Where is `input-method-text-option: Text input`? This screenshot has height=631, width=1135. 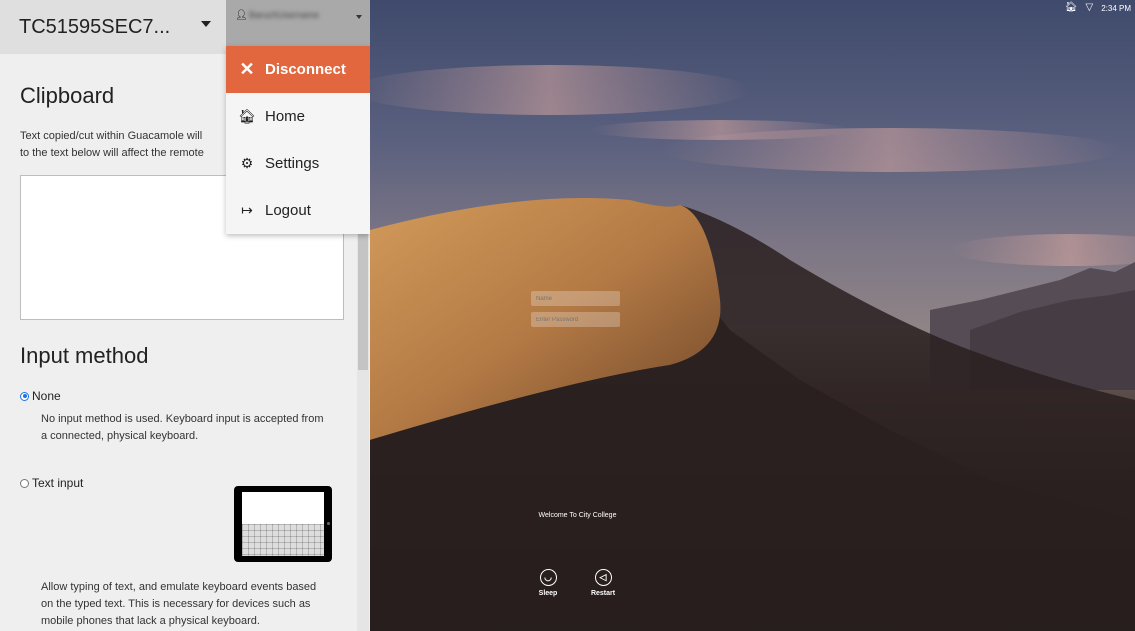
input-method-text-option: Text input is located at coordinates (51, 483).